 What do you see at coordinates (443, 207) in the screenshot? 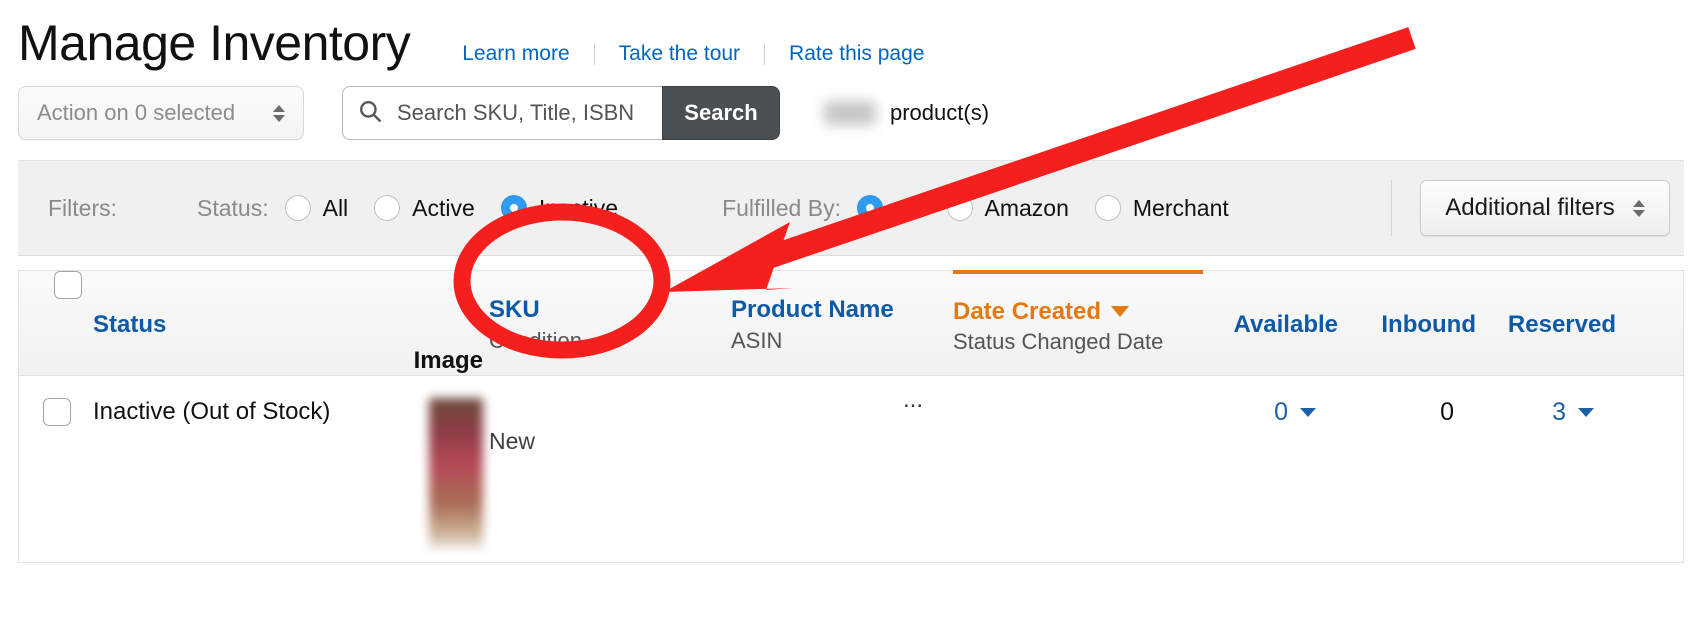
I see `status-radio-active-label: Active` at bounding box center [443, 207].